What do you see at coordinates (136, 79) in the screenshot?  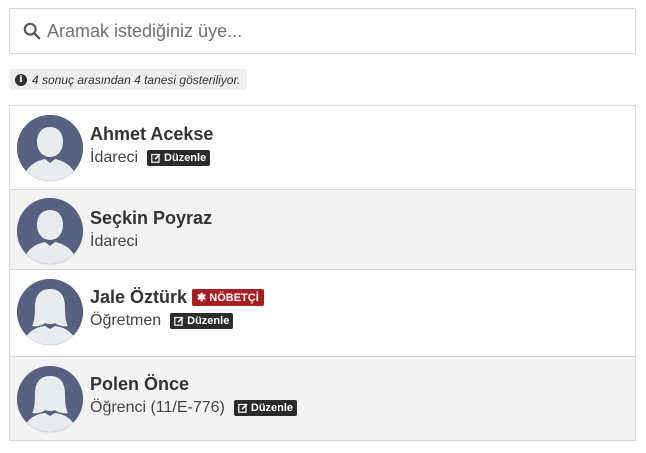 I see `result-count-text: 4 sonuç arasından 4 tanesi gösteriliyor.` at bounding box center [136, 79].